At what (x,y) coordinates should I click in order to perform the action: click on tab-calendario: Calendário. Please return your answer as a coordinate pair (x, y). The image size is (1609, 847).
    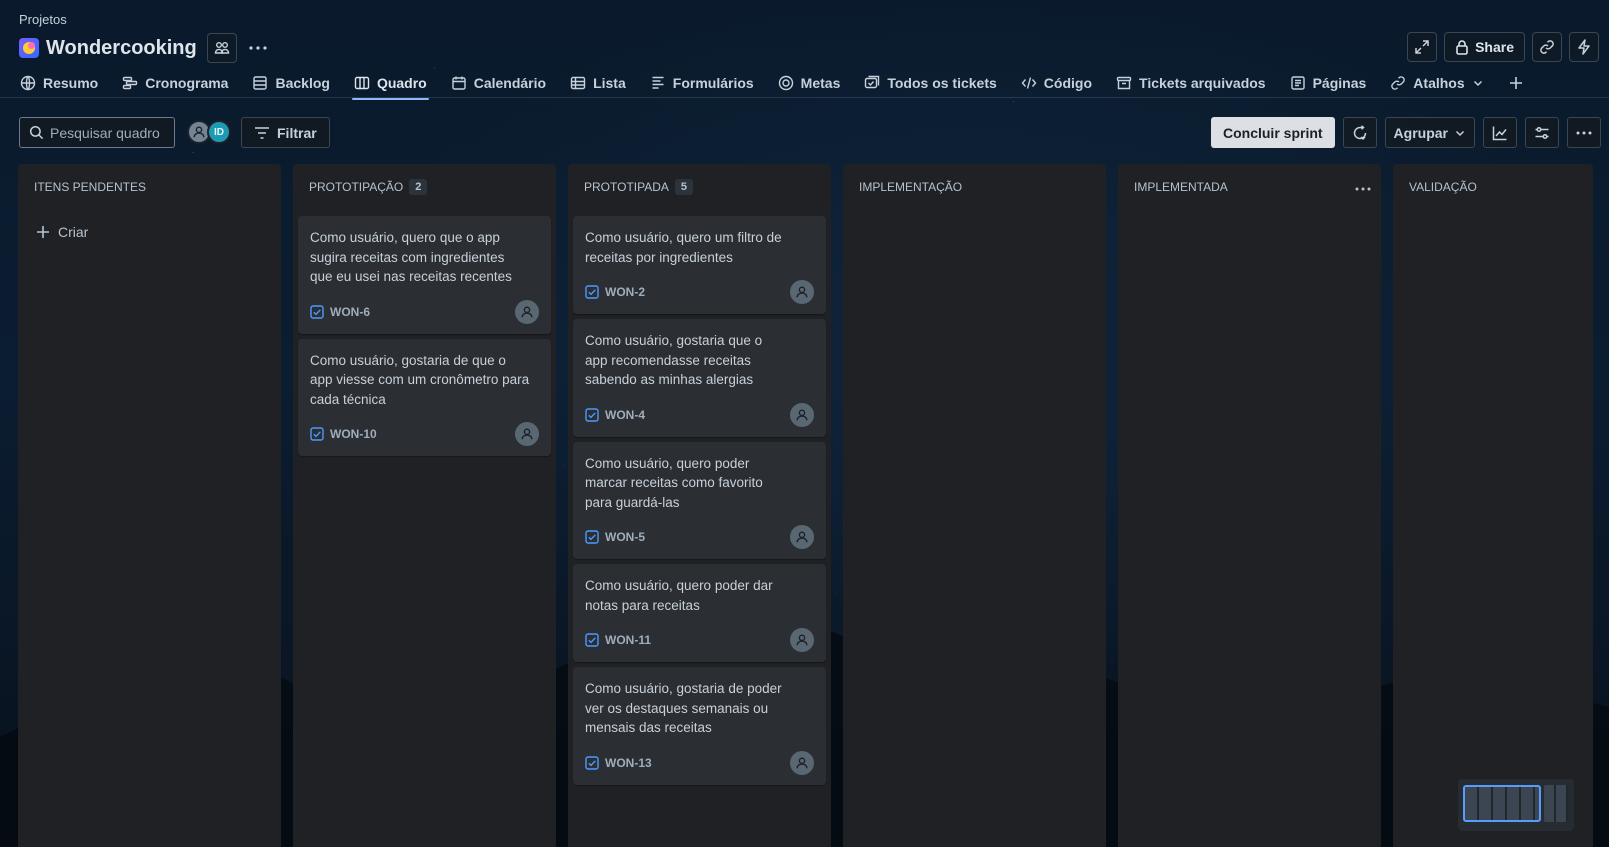
    Looking at the image, I should click on (498, 83).